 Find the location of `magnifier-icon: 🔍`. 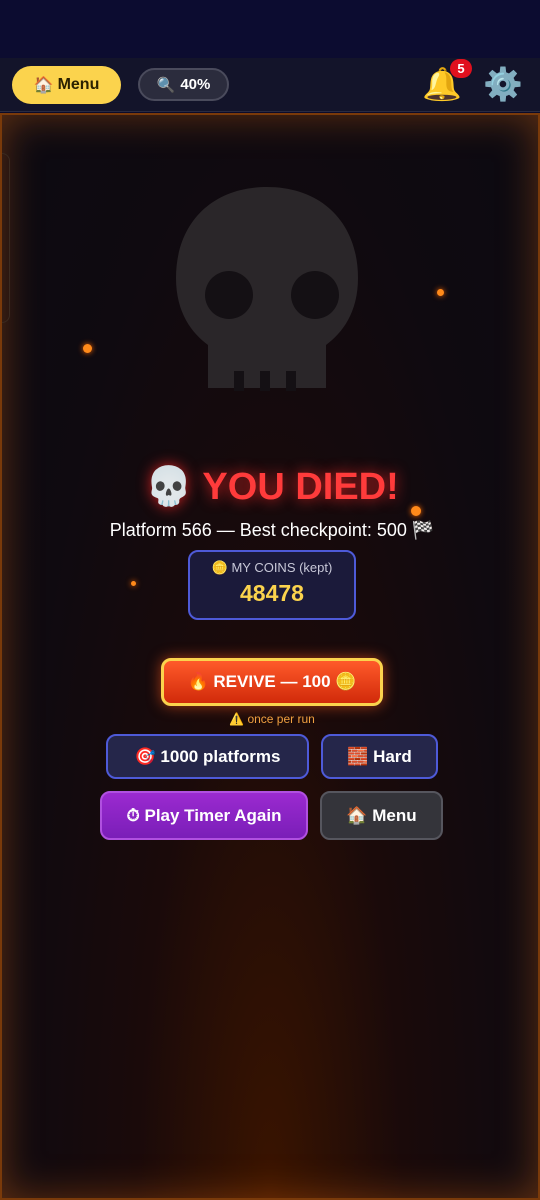

magnifier-icon: 🔍 is located at coordinates (166, 85).